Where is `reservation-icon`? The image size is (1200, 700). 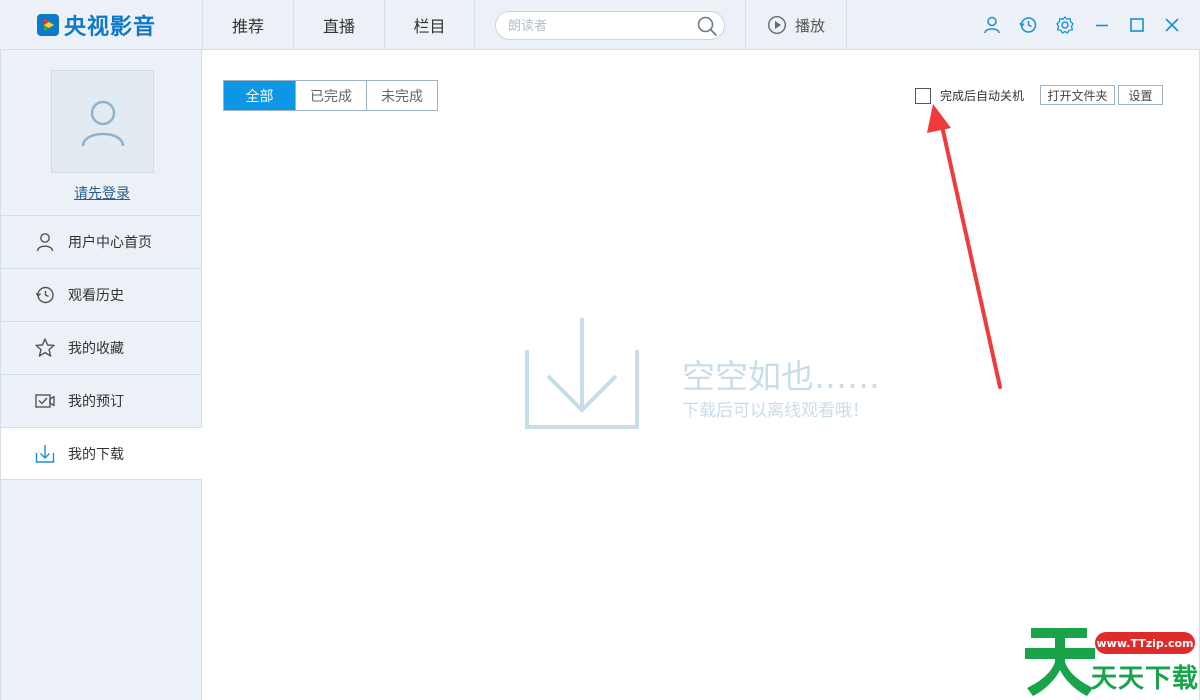
reservation-icon is located at coordinates (45, 401).